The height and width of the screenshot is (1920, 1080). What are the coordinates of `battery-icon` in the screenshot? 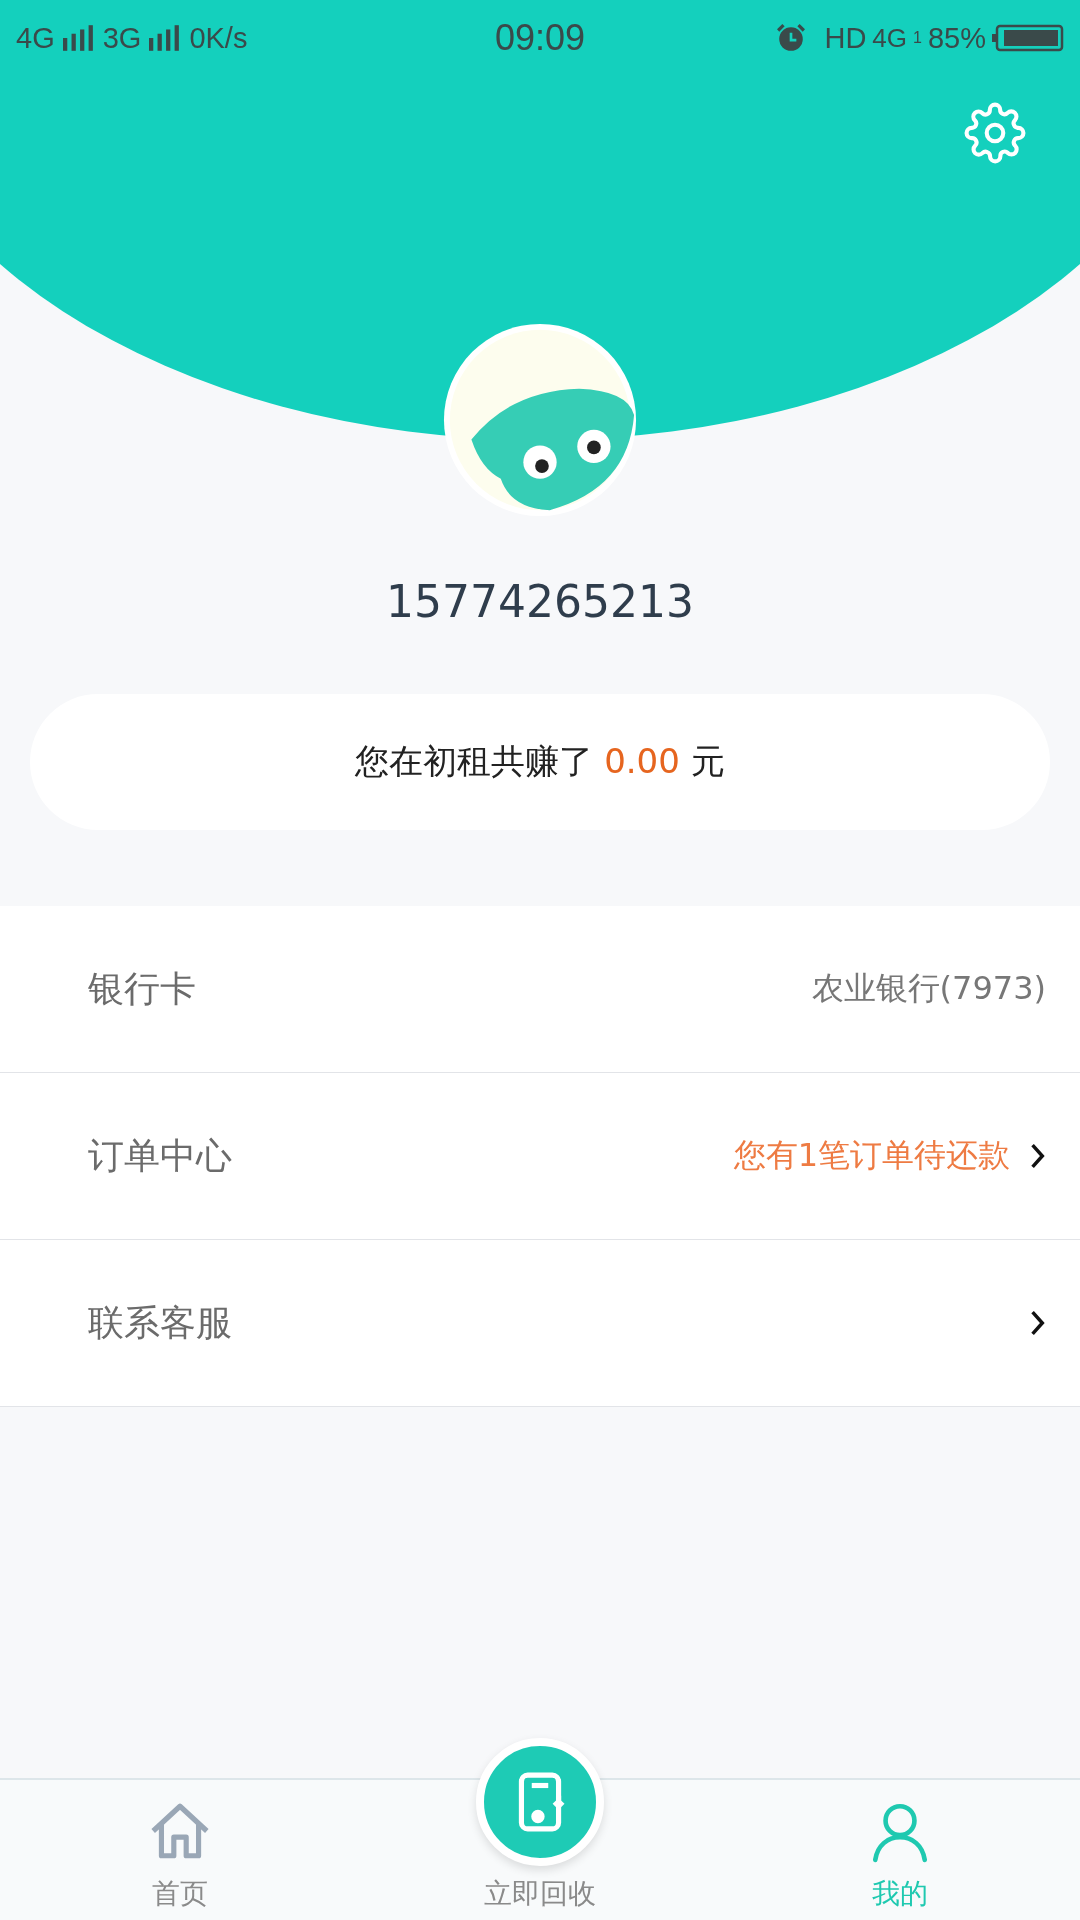 It's located at (1028, 38).